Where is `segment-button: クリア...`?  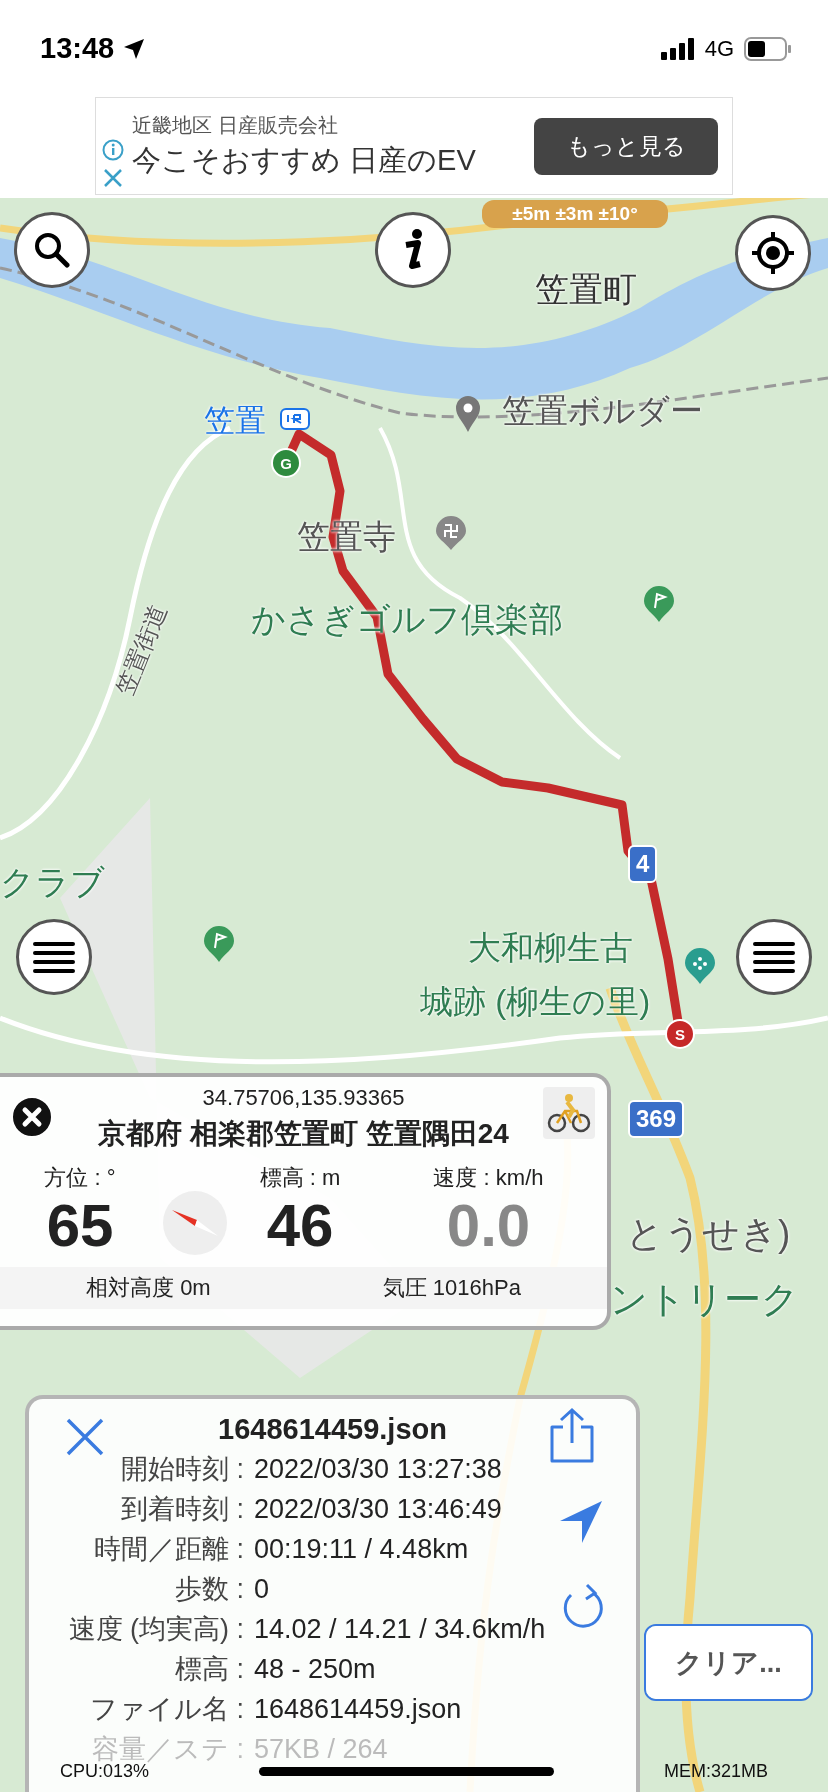
segment-button: クリア... is located at coordinates (728, 1662).